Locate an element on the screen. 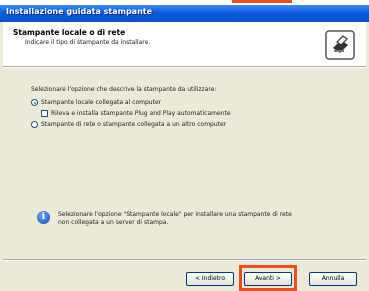  cancel-button: Annulla is located at coordinates (333, 279).